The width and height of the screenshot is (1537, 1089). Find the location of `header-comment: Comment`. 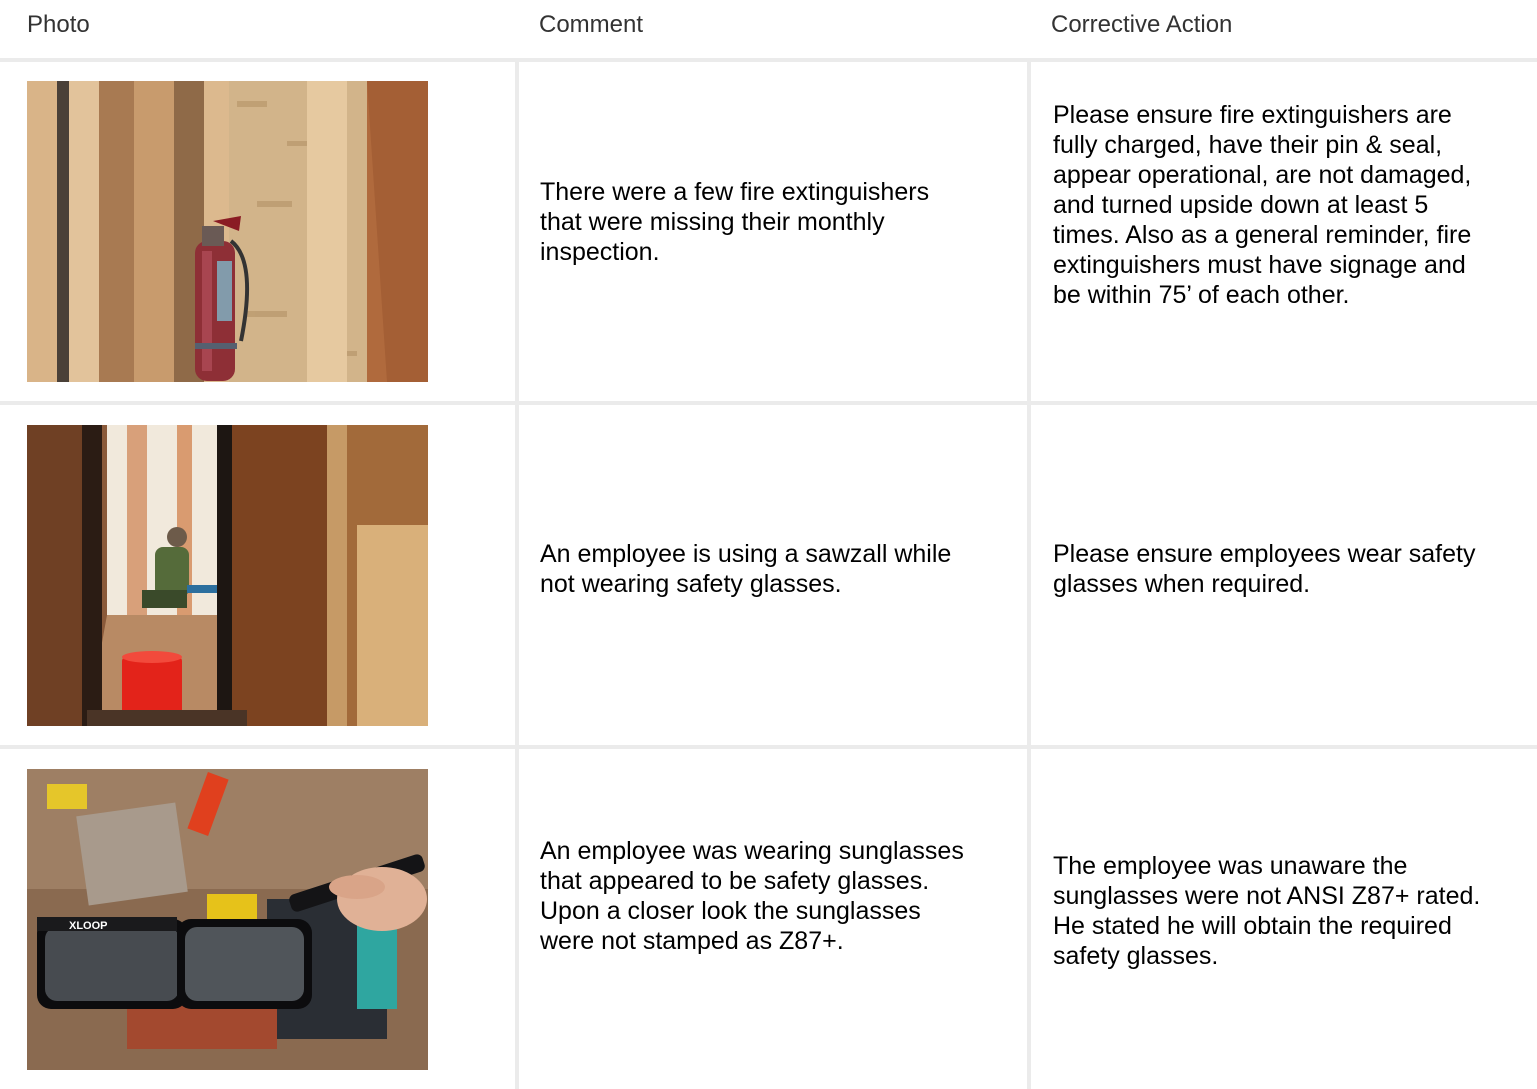

header-comment: Comment is located at coordinates (591, 24).